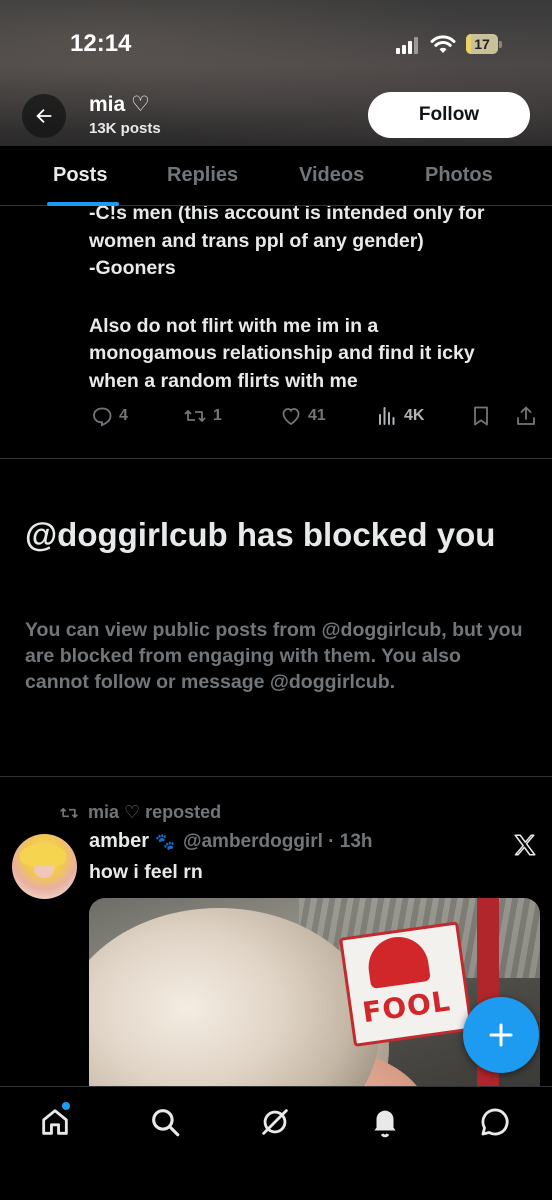 The image size is (552, 1200). I want to click on plus-icon, so click(501, 1035).